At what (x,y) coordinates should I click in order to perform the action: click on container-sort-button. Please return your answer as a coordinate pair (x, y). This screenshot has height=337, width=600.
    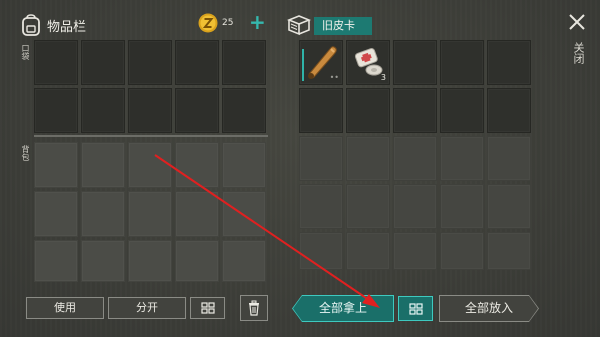
    Looking at the image, I should click on (415, 308).